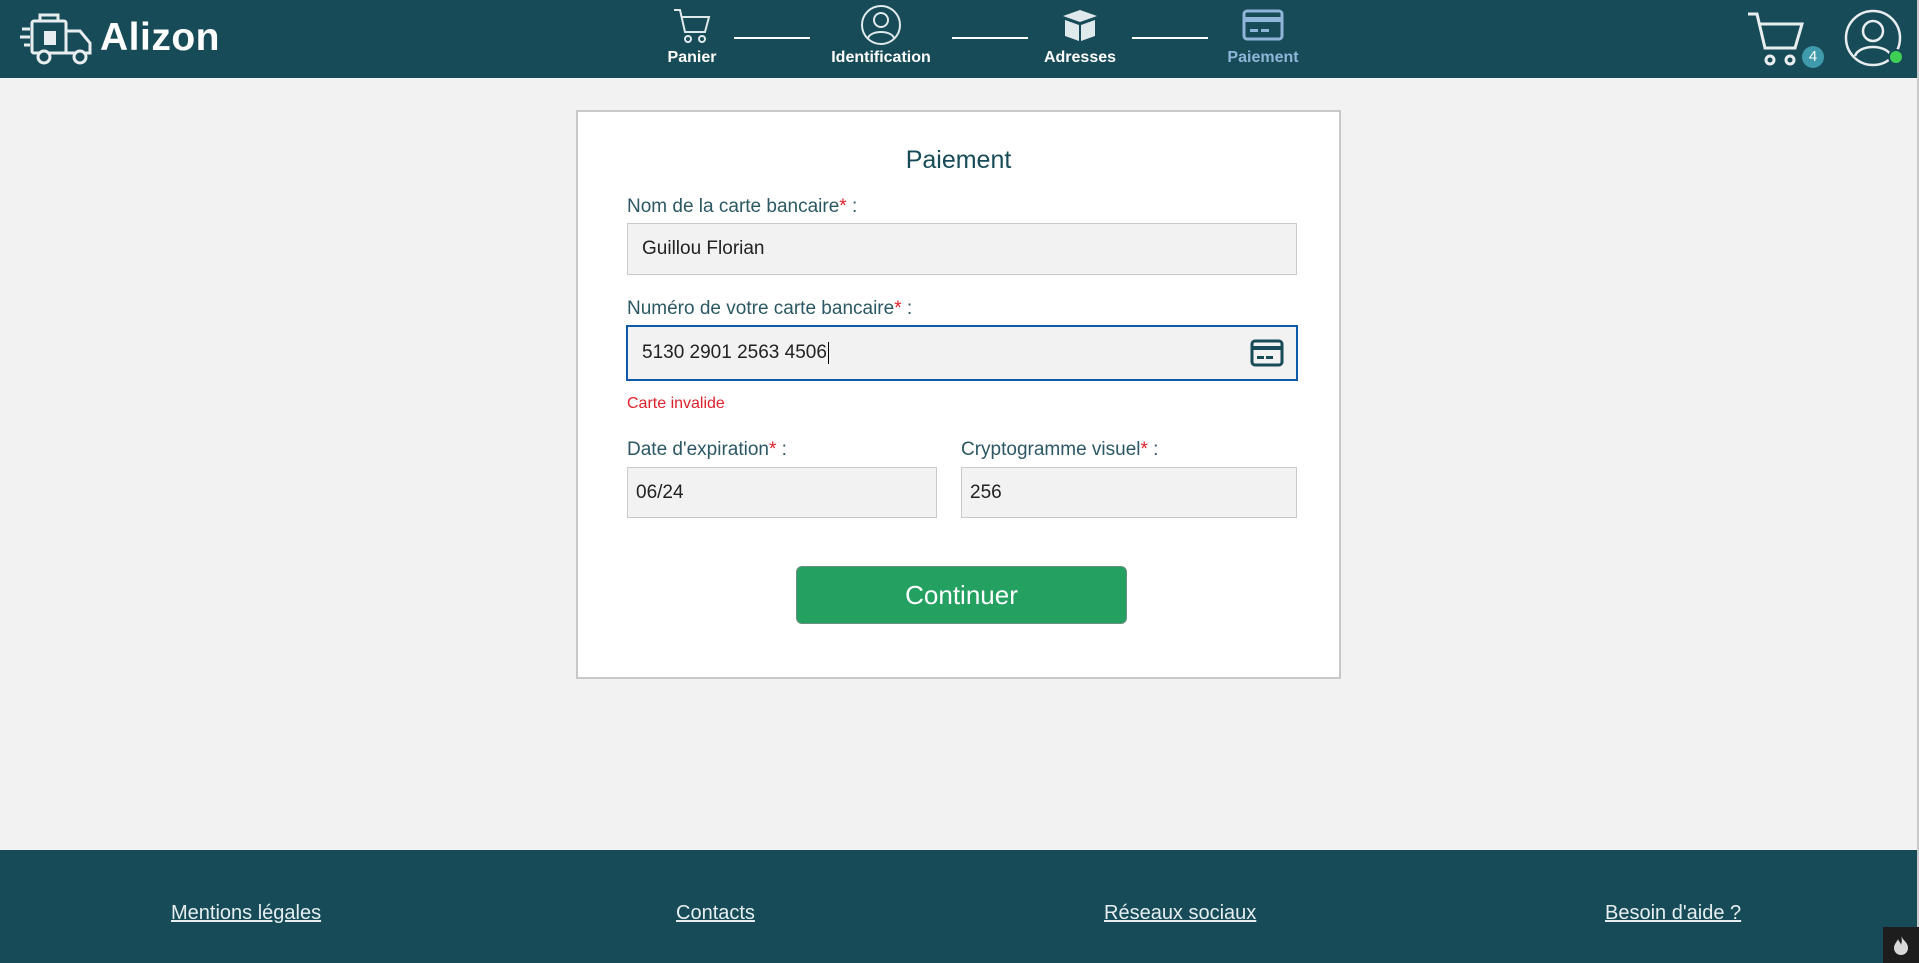 Image resolution: width=1919 pixels, height=963 pixels. I want to click on step-adresses: Adresses, so click(1080, 35).